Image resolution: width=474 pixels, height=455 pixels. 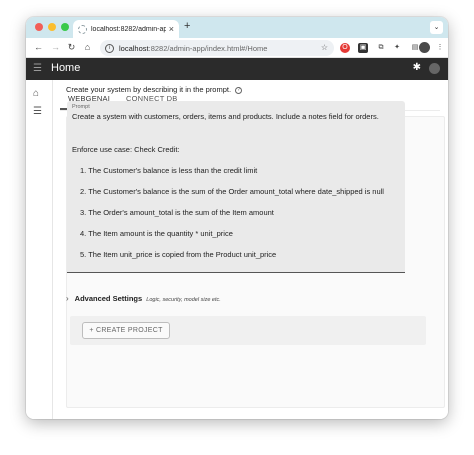 What do you see at coordinates (39, 27) in the screenshot?
I see `close-window-button` at bounding box center [39, 27].